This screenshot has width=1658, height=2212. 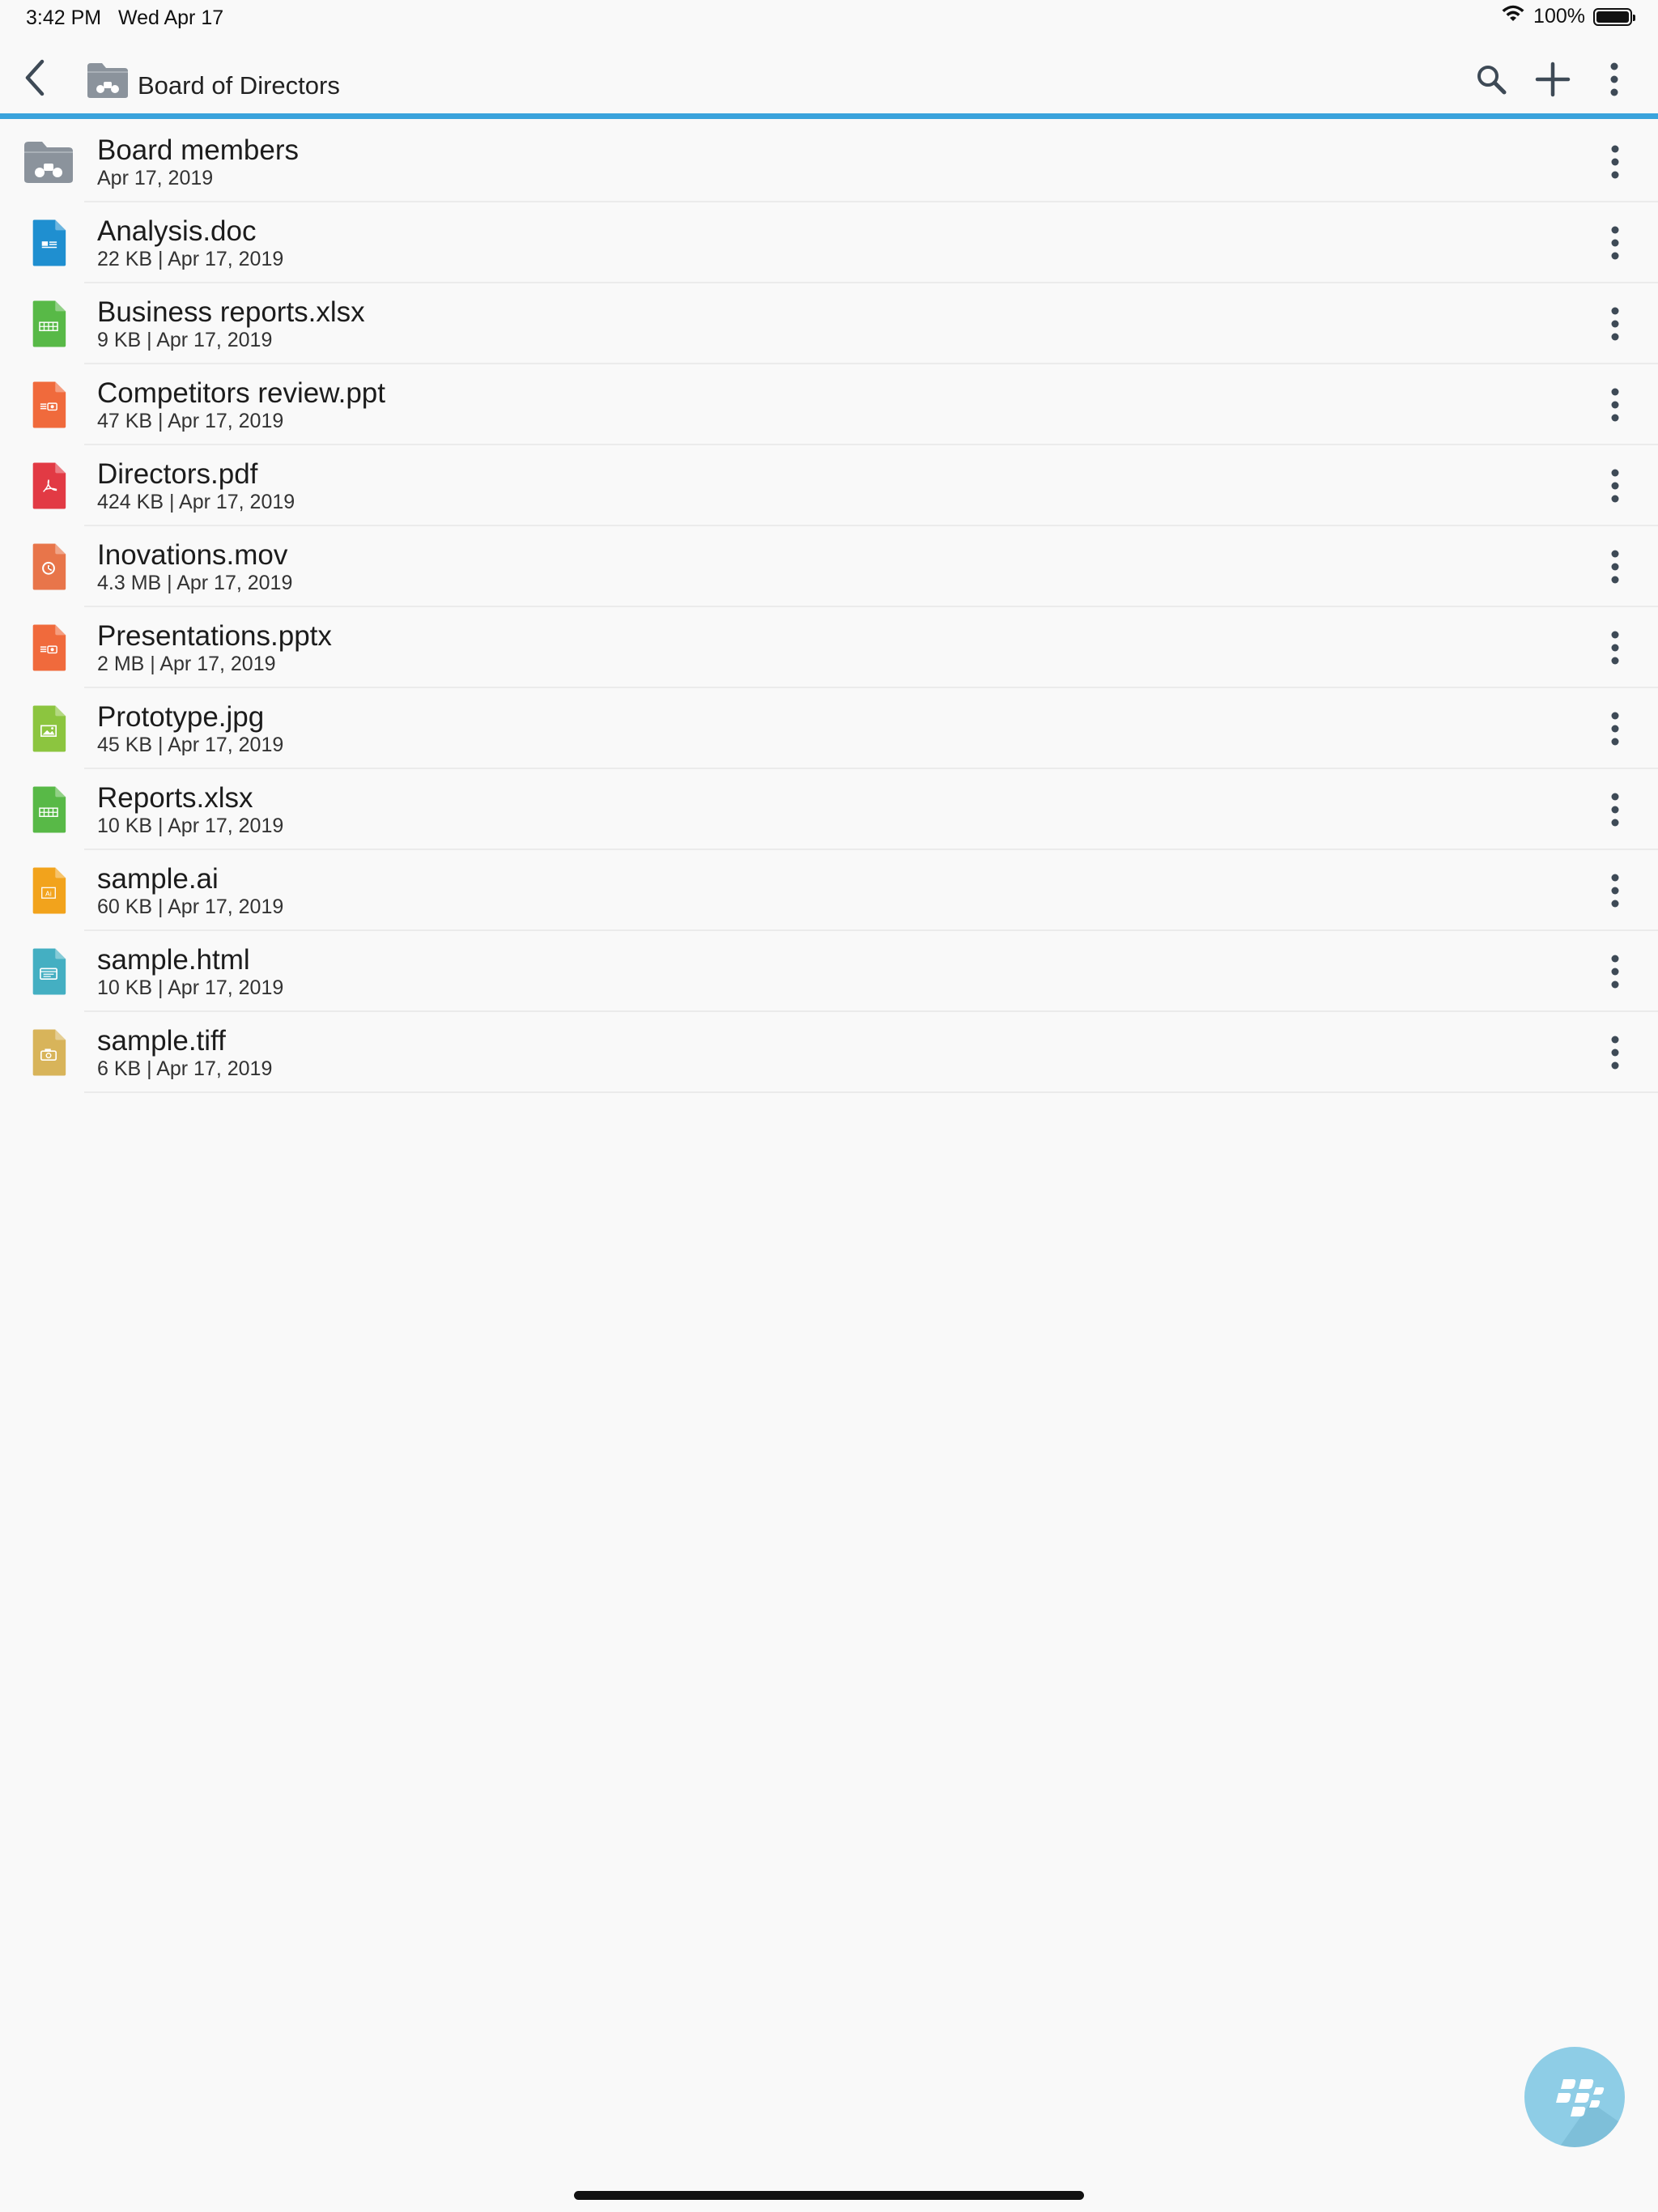 I want to click on status-bar: 3:42 PM Wed Apr 17 100%, so click(x=829, y=19).